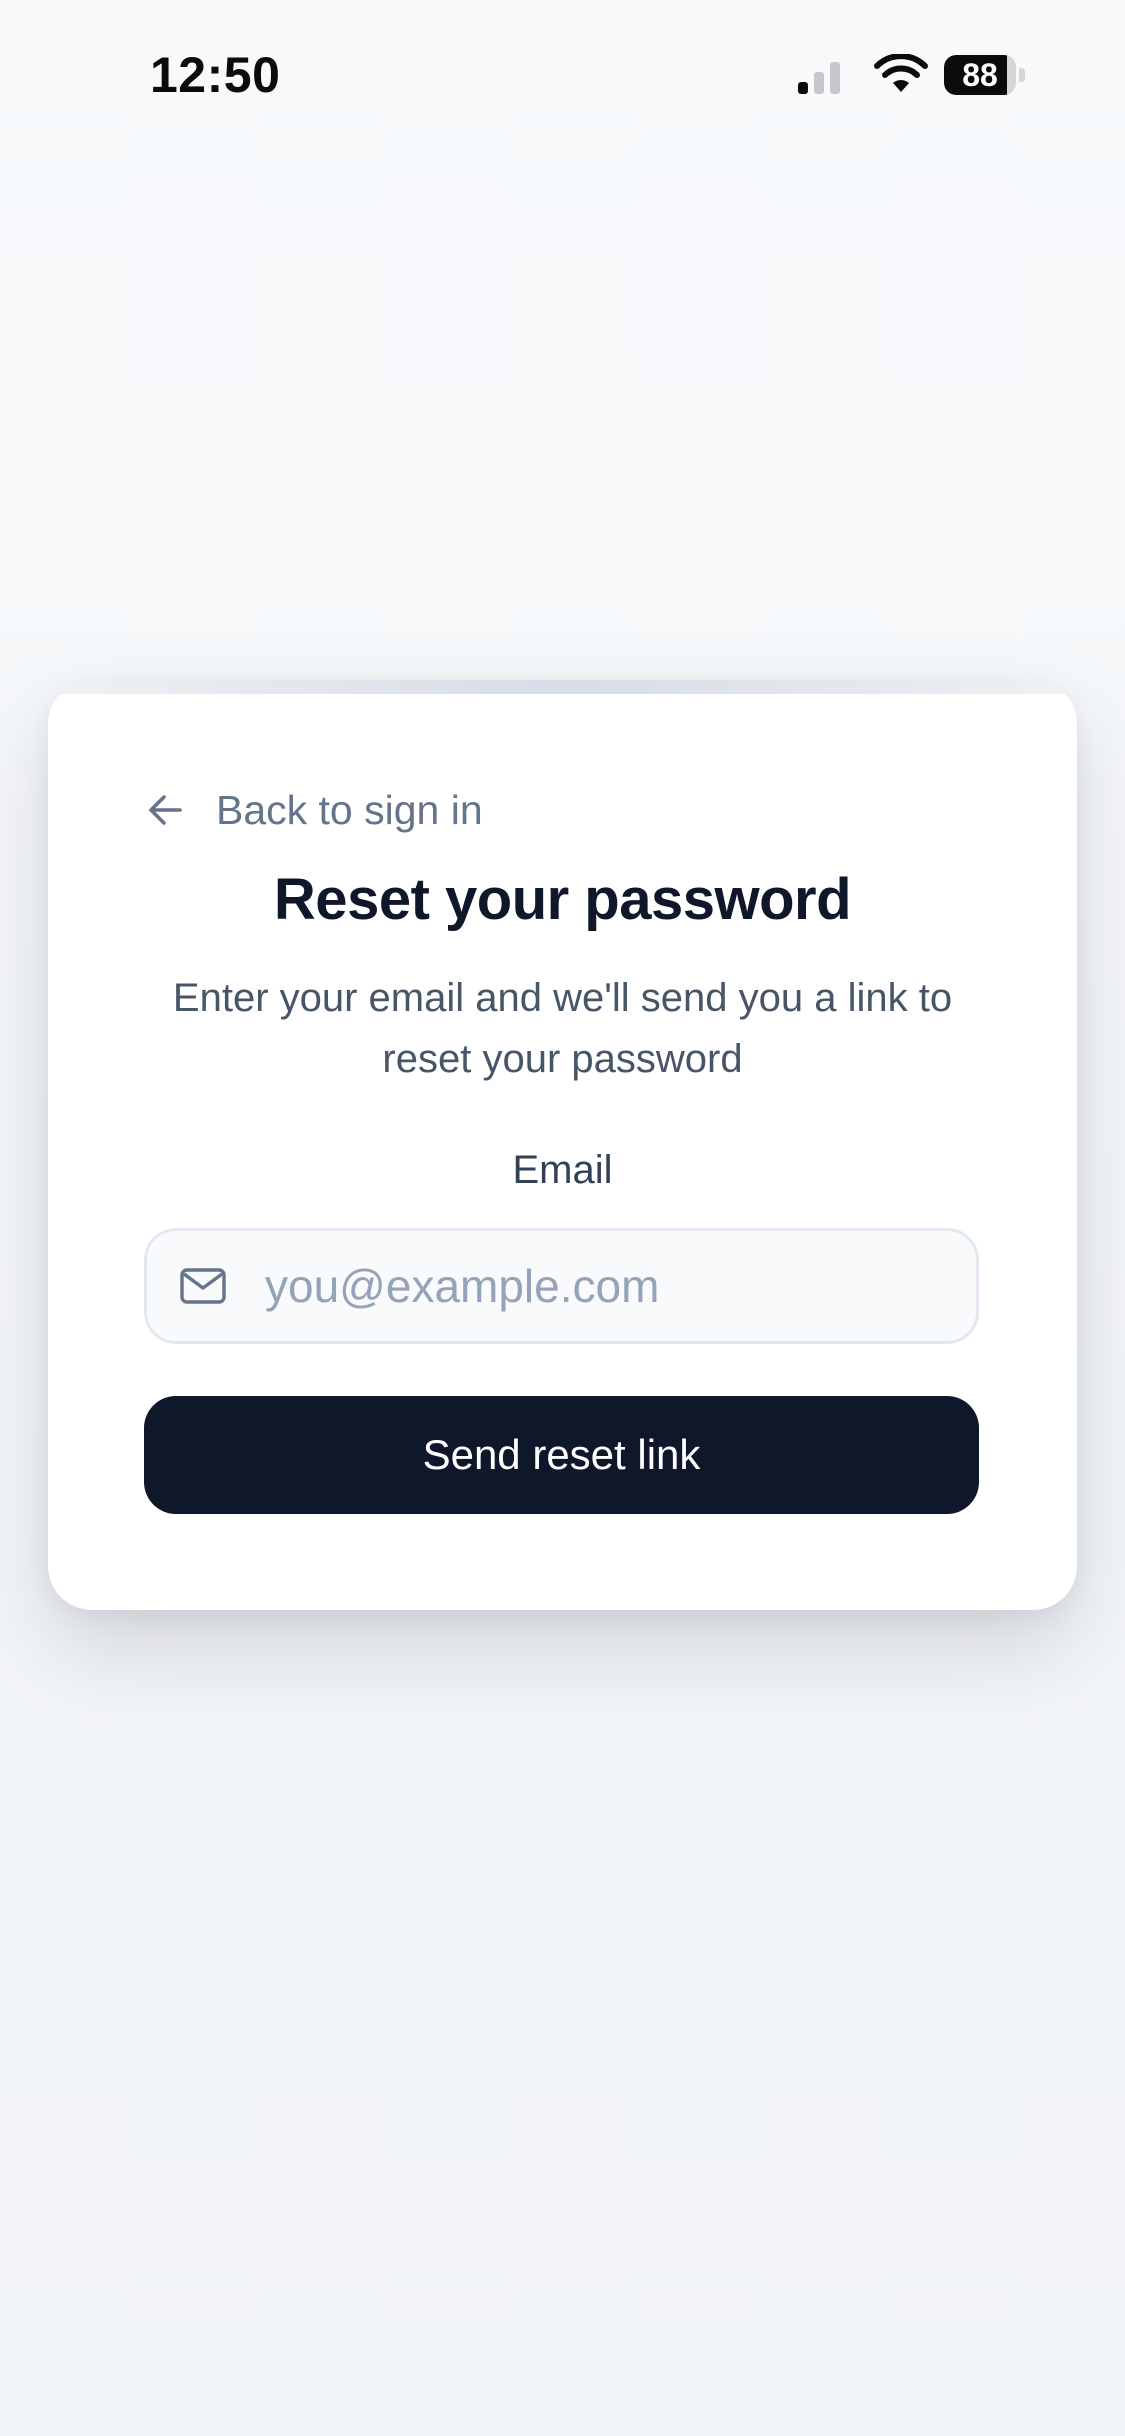 This screenshot has height=2436, width=1125. I want to click on status-time: 12:50, so click(215, 75).